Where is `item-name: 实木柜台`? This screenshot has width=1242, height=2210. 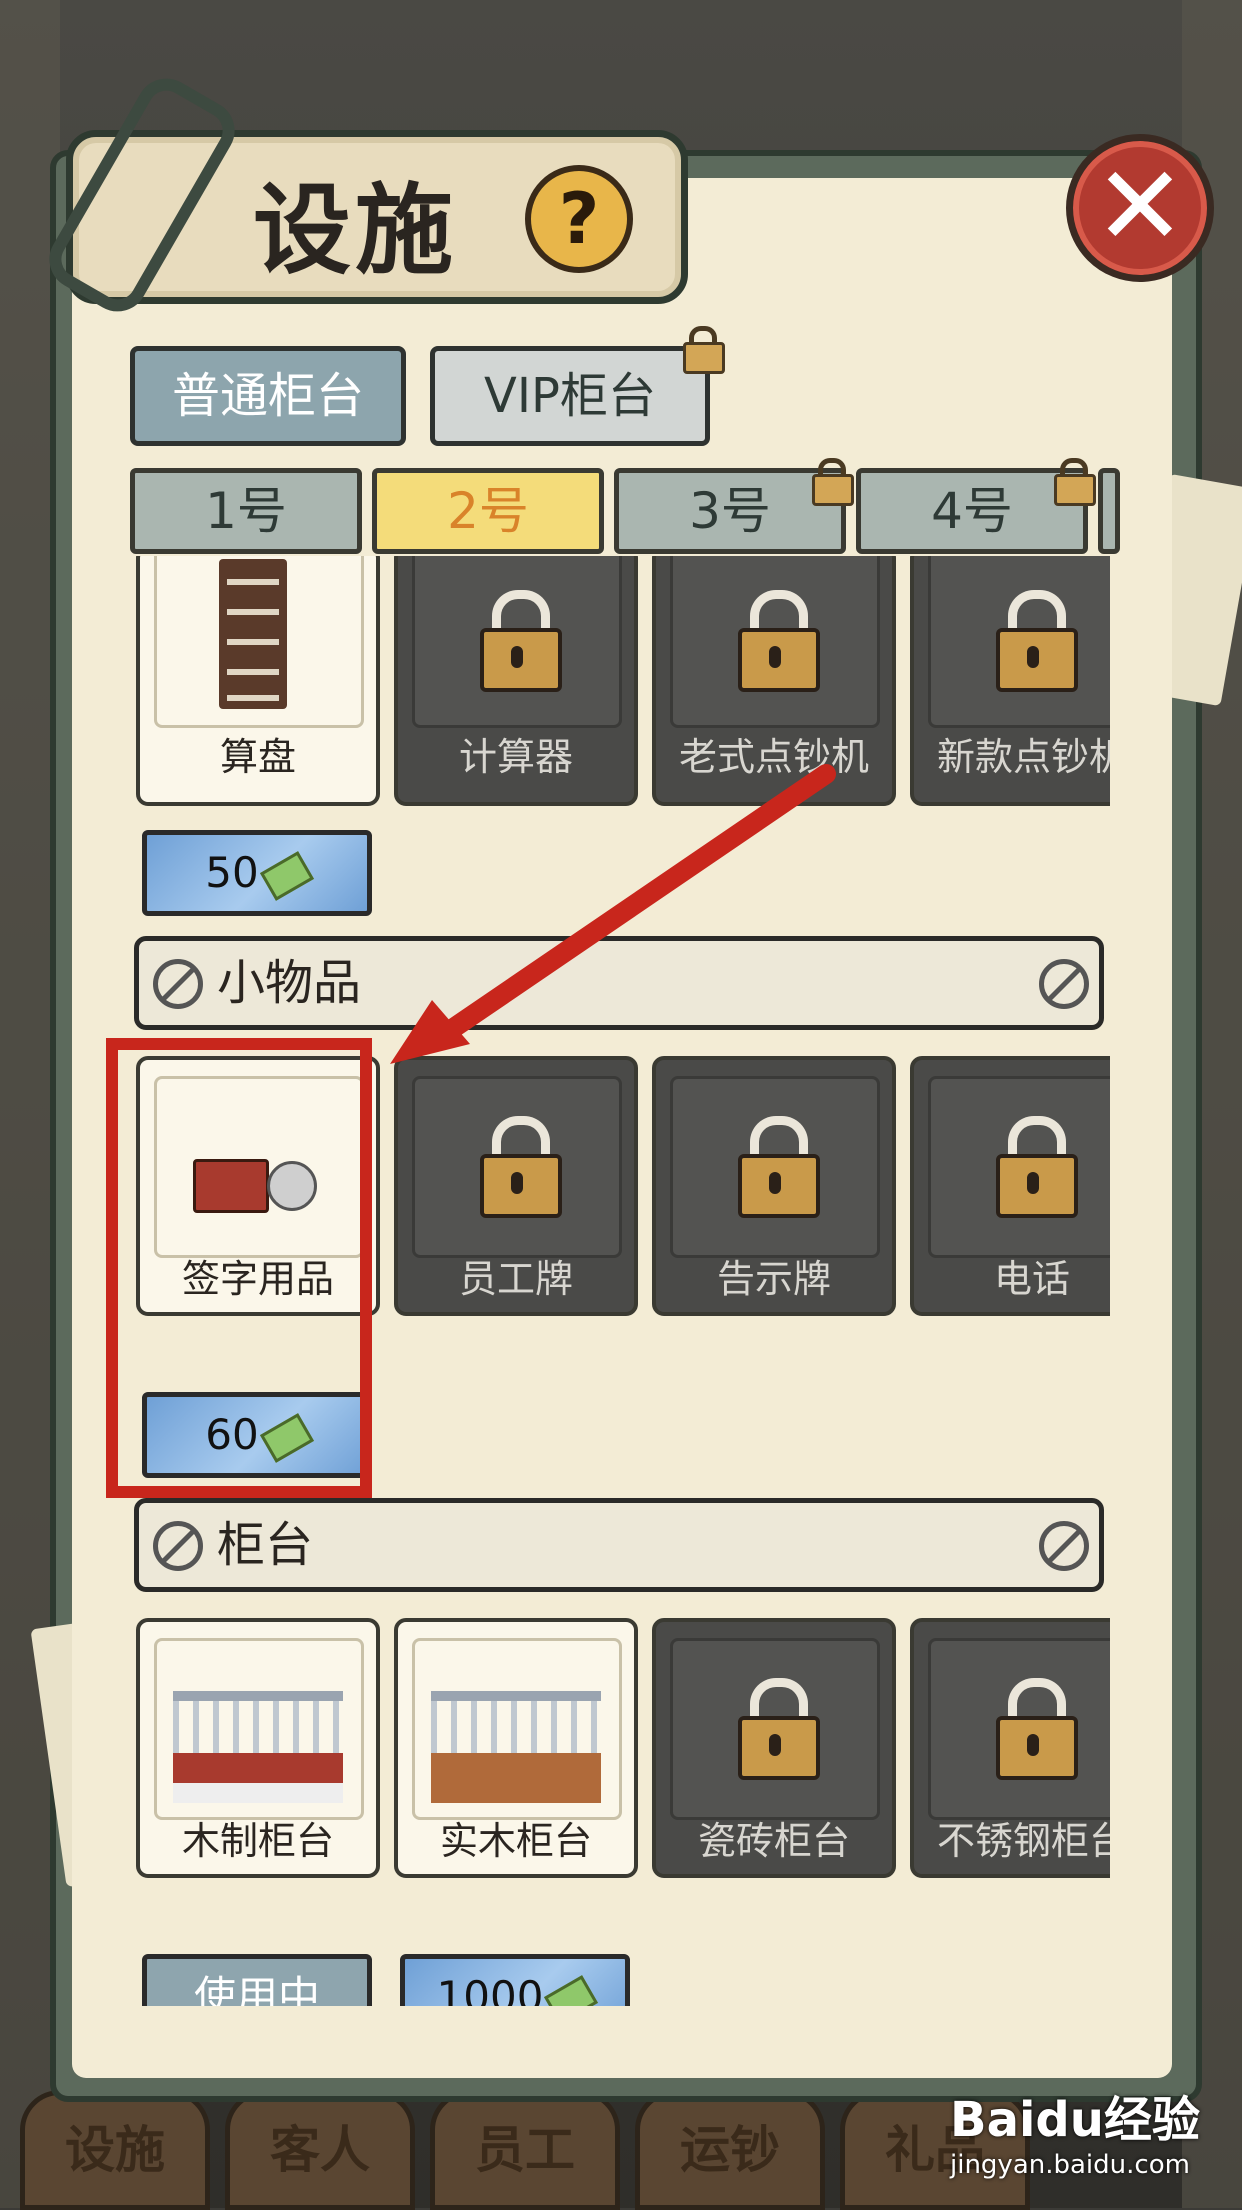
item-name: 实木柜台 is located at coordinates (515, 1841).